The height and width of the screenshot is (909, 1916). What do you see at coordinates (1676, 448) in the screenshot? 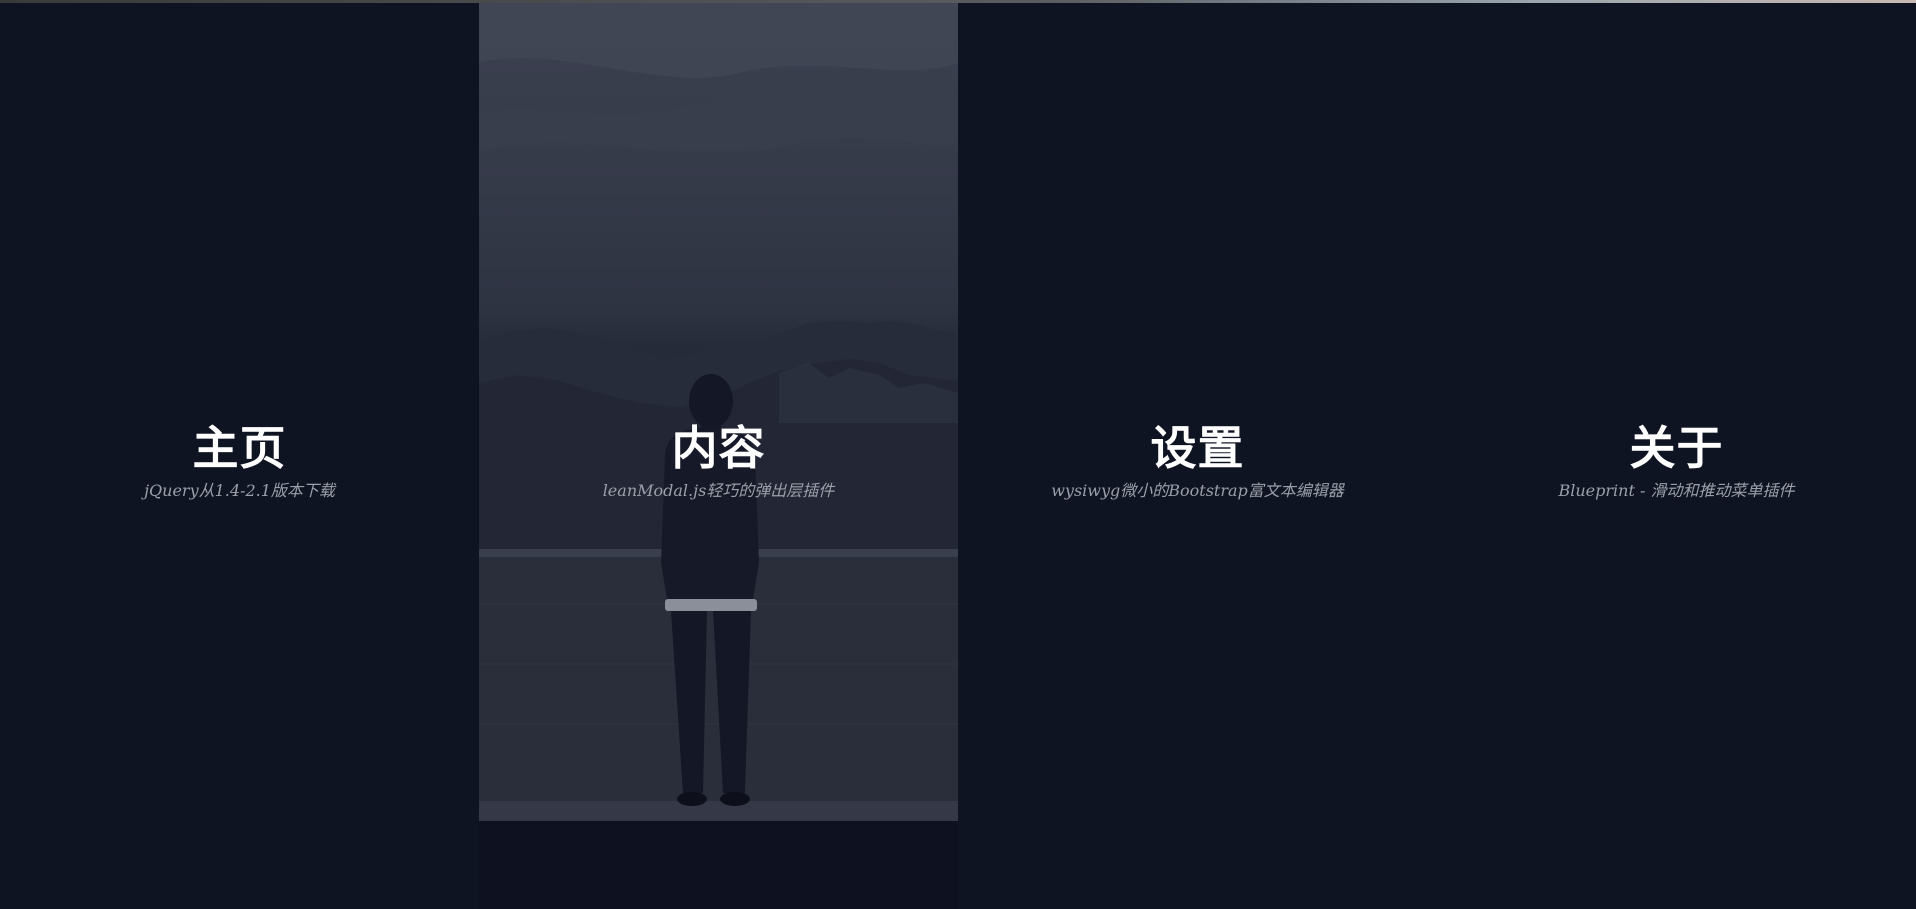
I see `menu-item-title: 关于` at bounding box center [1676, 448].